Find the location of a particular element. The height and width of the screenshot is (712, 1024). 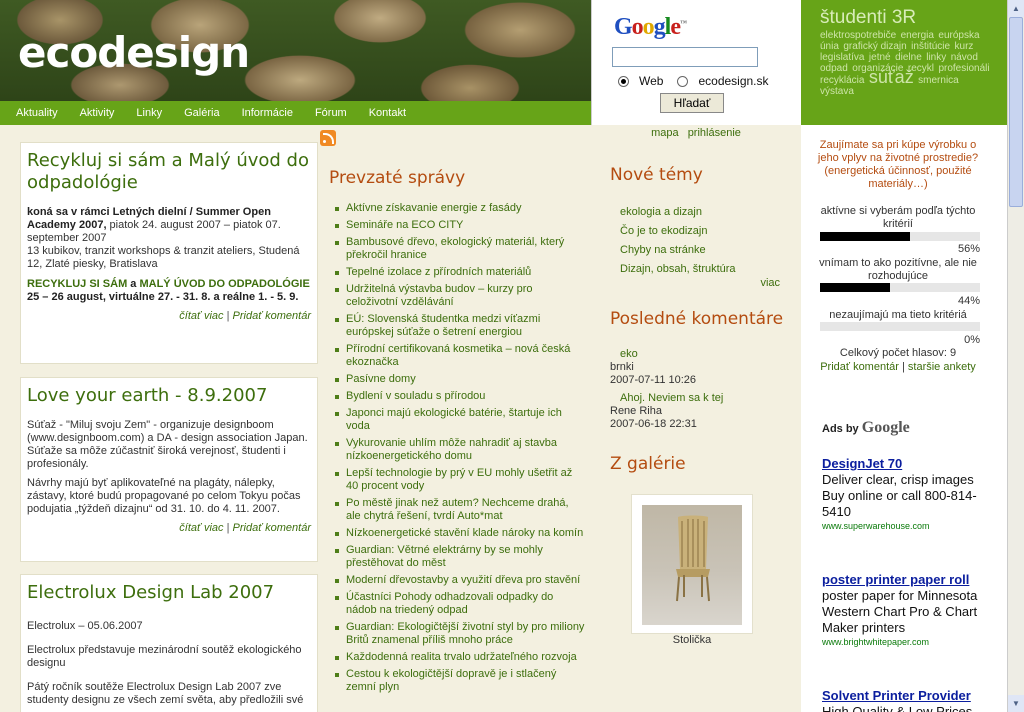

vertical-scrollbar: ▲ ▼ is located at coordinates (1015, 356).